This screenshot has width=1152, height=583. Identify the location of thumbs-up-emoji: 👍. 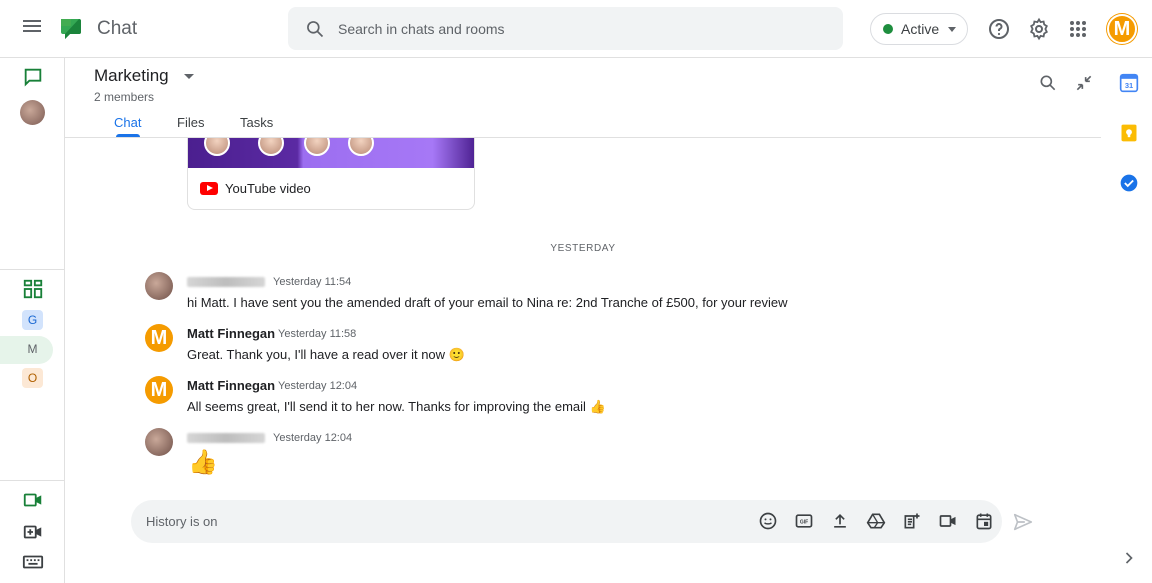
(203, 462).